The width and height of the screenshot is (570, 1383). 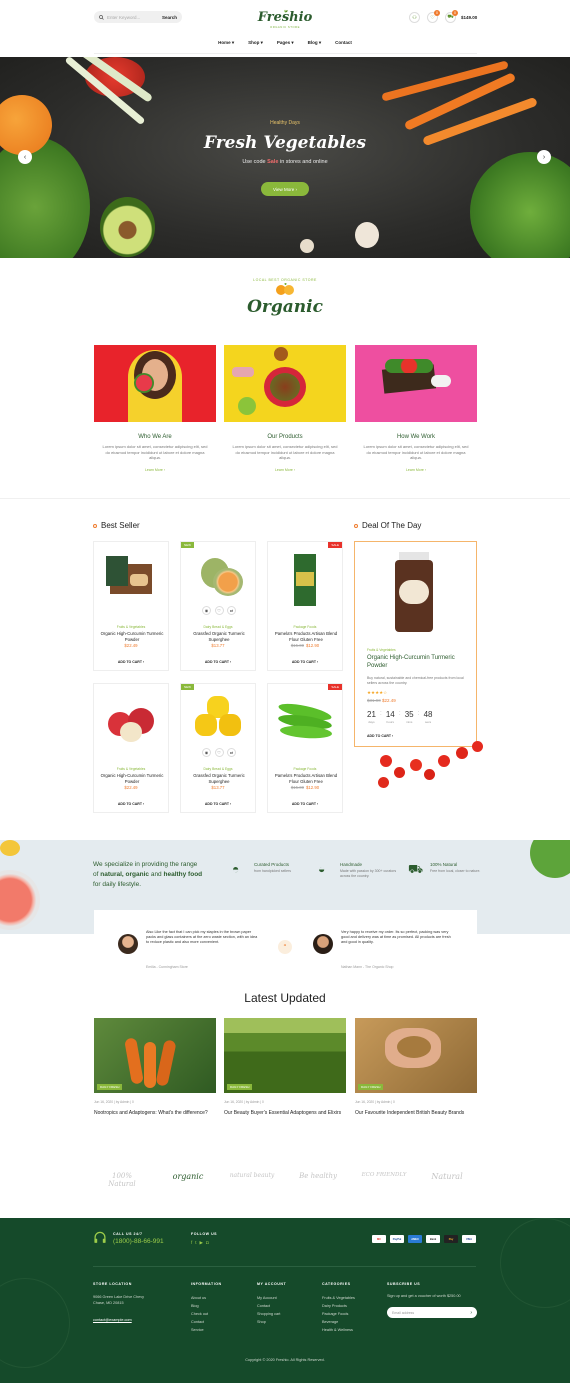 I want to click on brand-logo: natural beauty, so click(x=252, y=1175).